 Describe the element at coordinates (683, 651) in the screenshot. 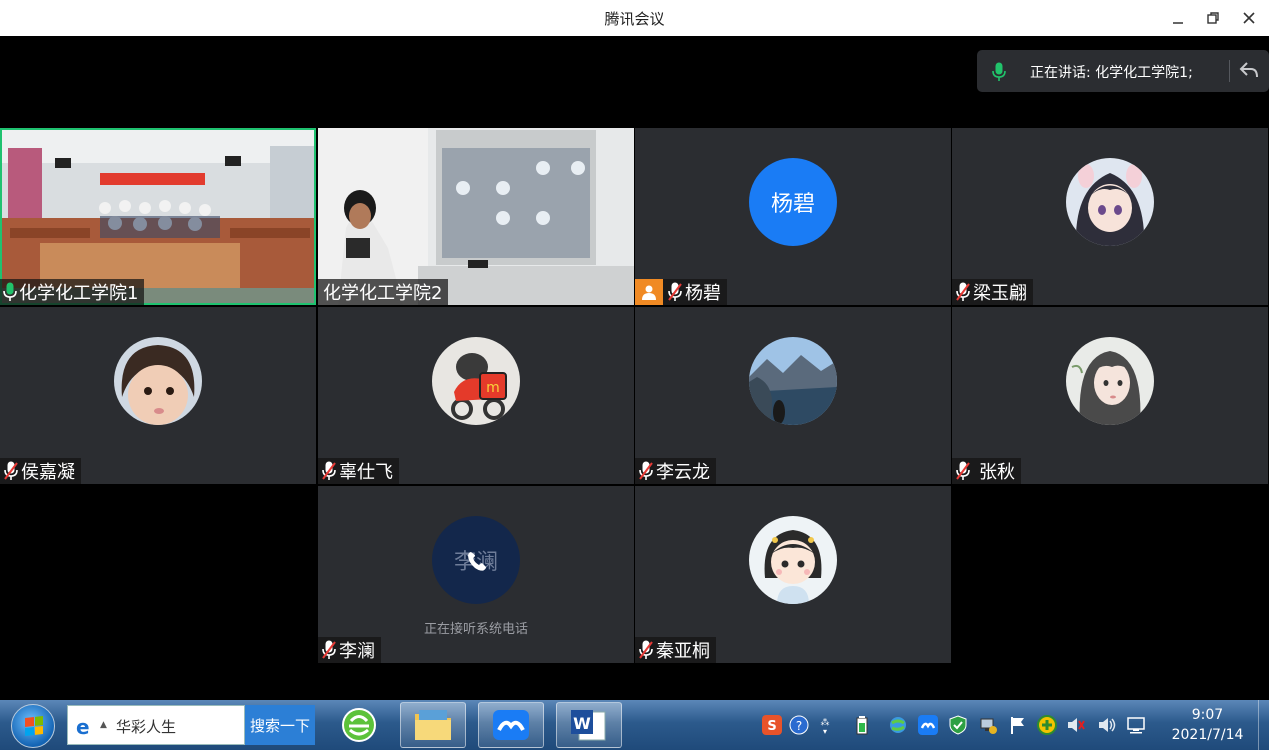

I see `participant-name: 秦亚桐` at that location.